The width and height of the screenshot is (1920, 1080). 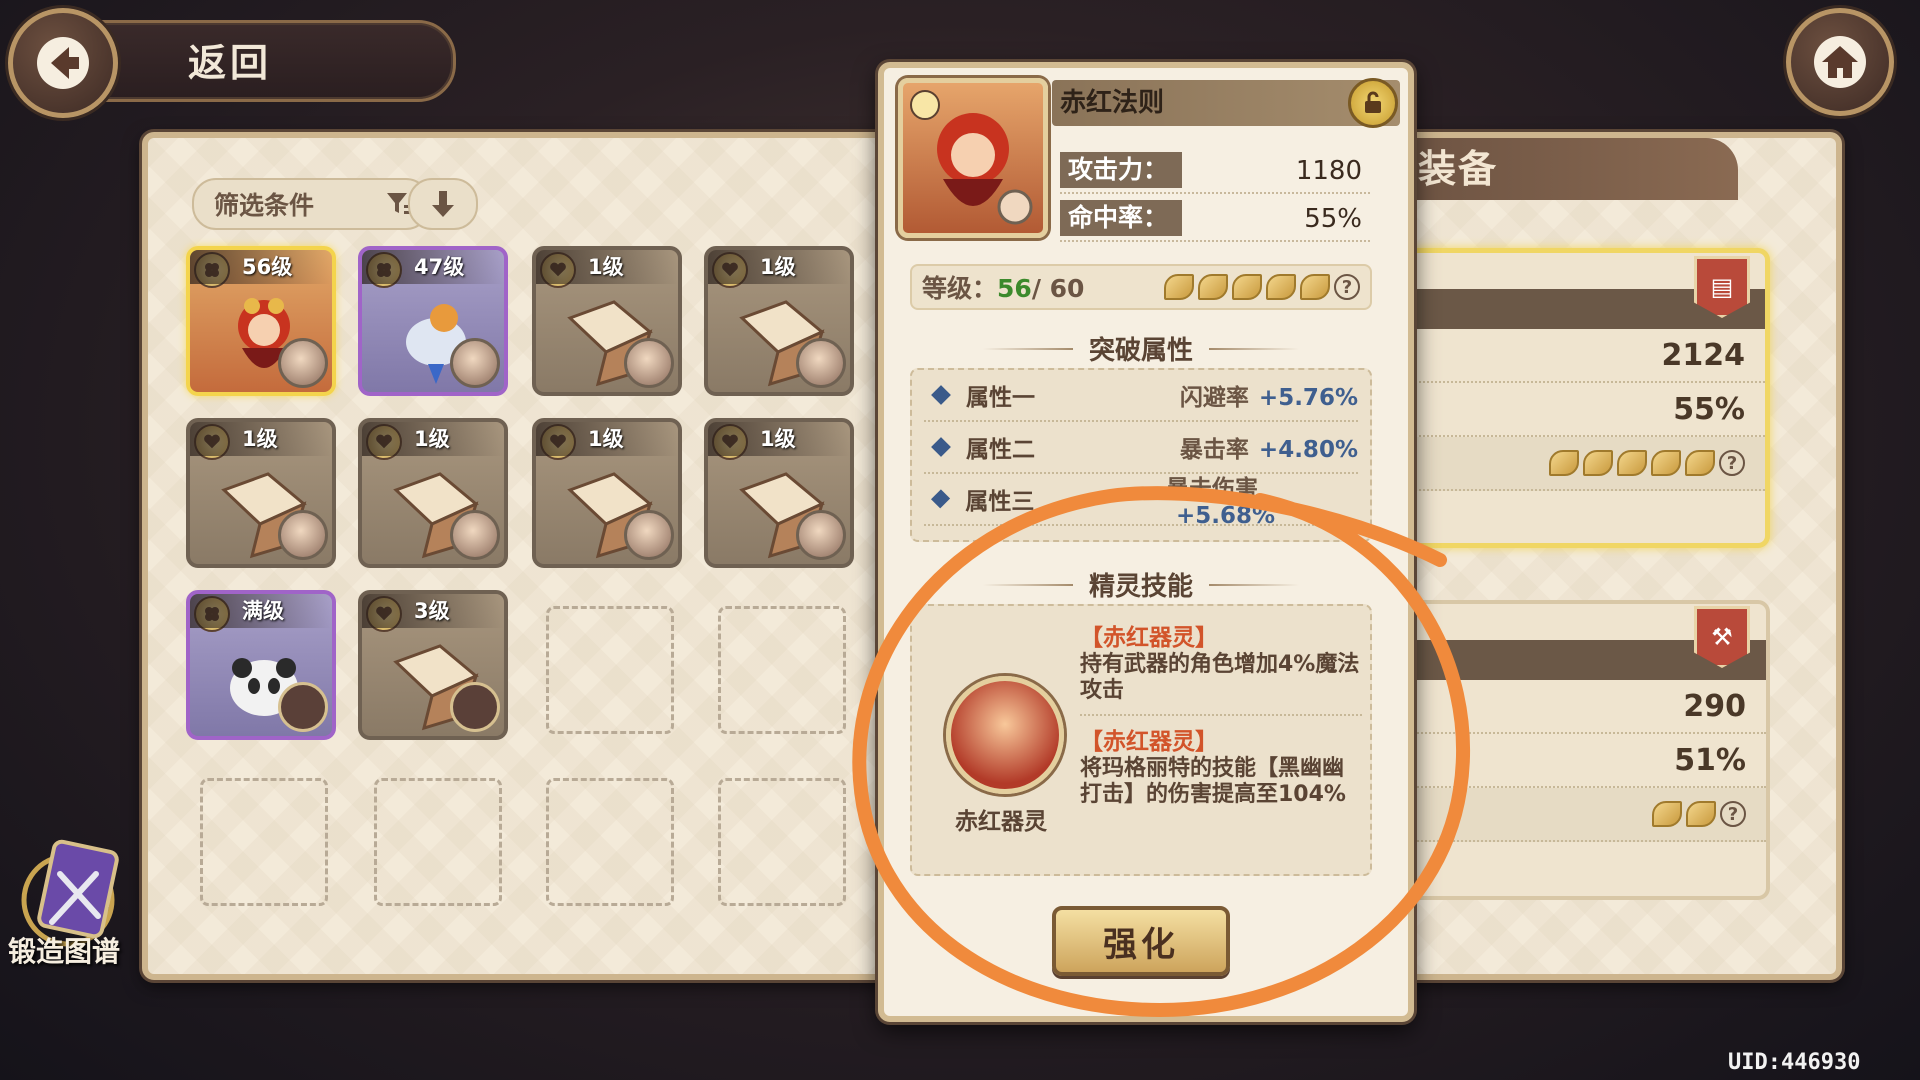 What do you see at coordinates (1588, 356) in the screenshot?
I see `equipment-stat: 2124` at bounding box center [1588, 356].